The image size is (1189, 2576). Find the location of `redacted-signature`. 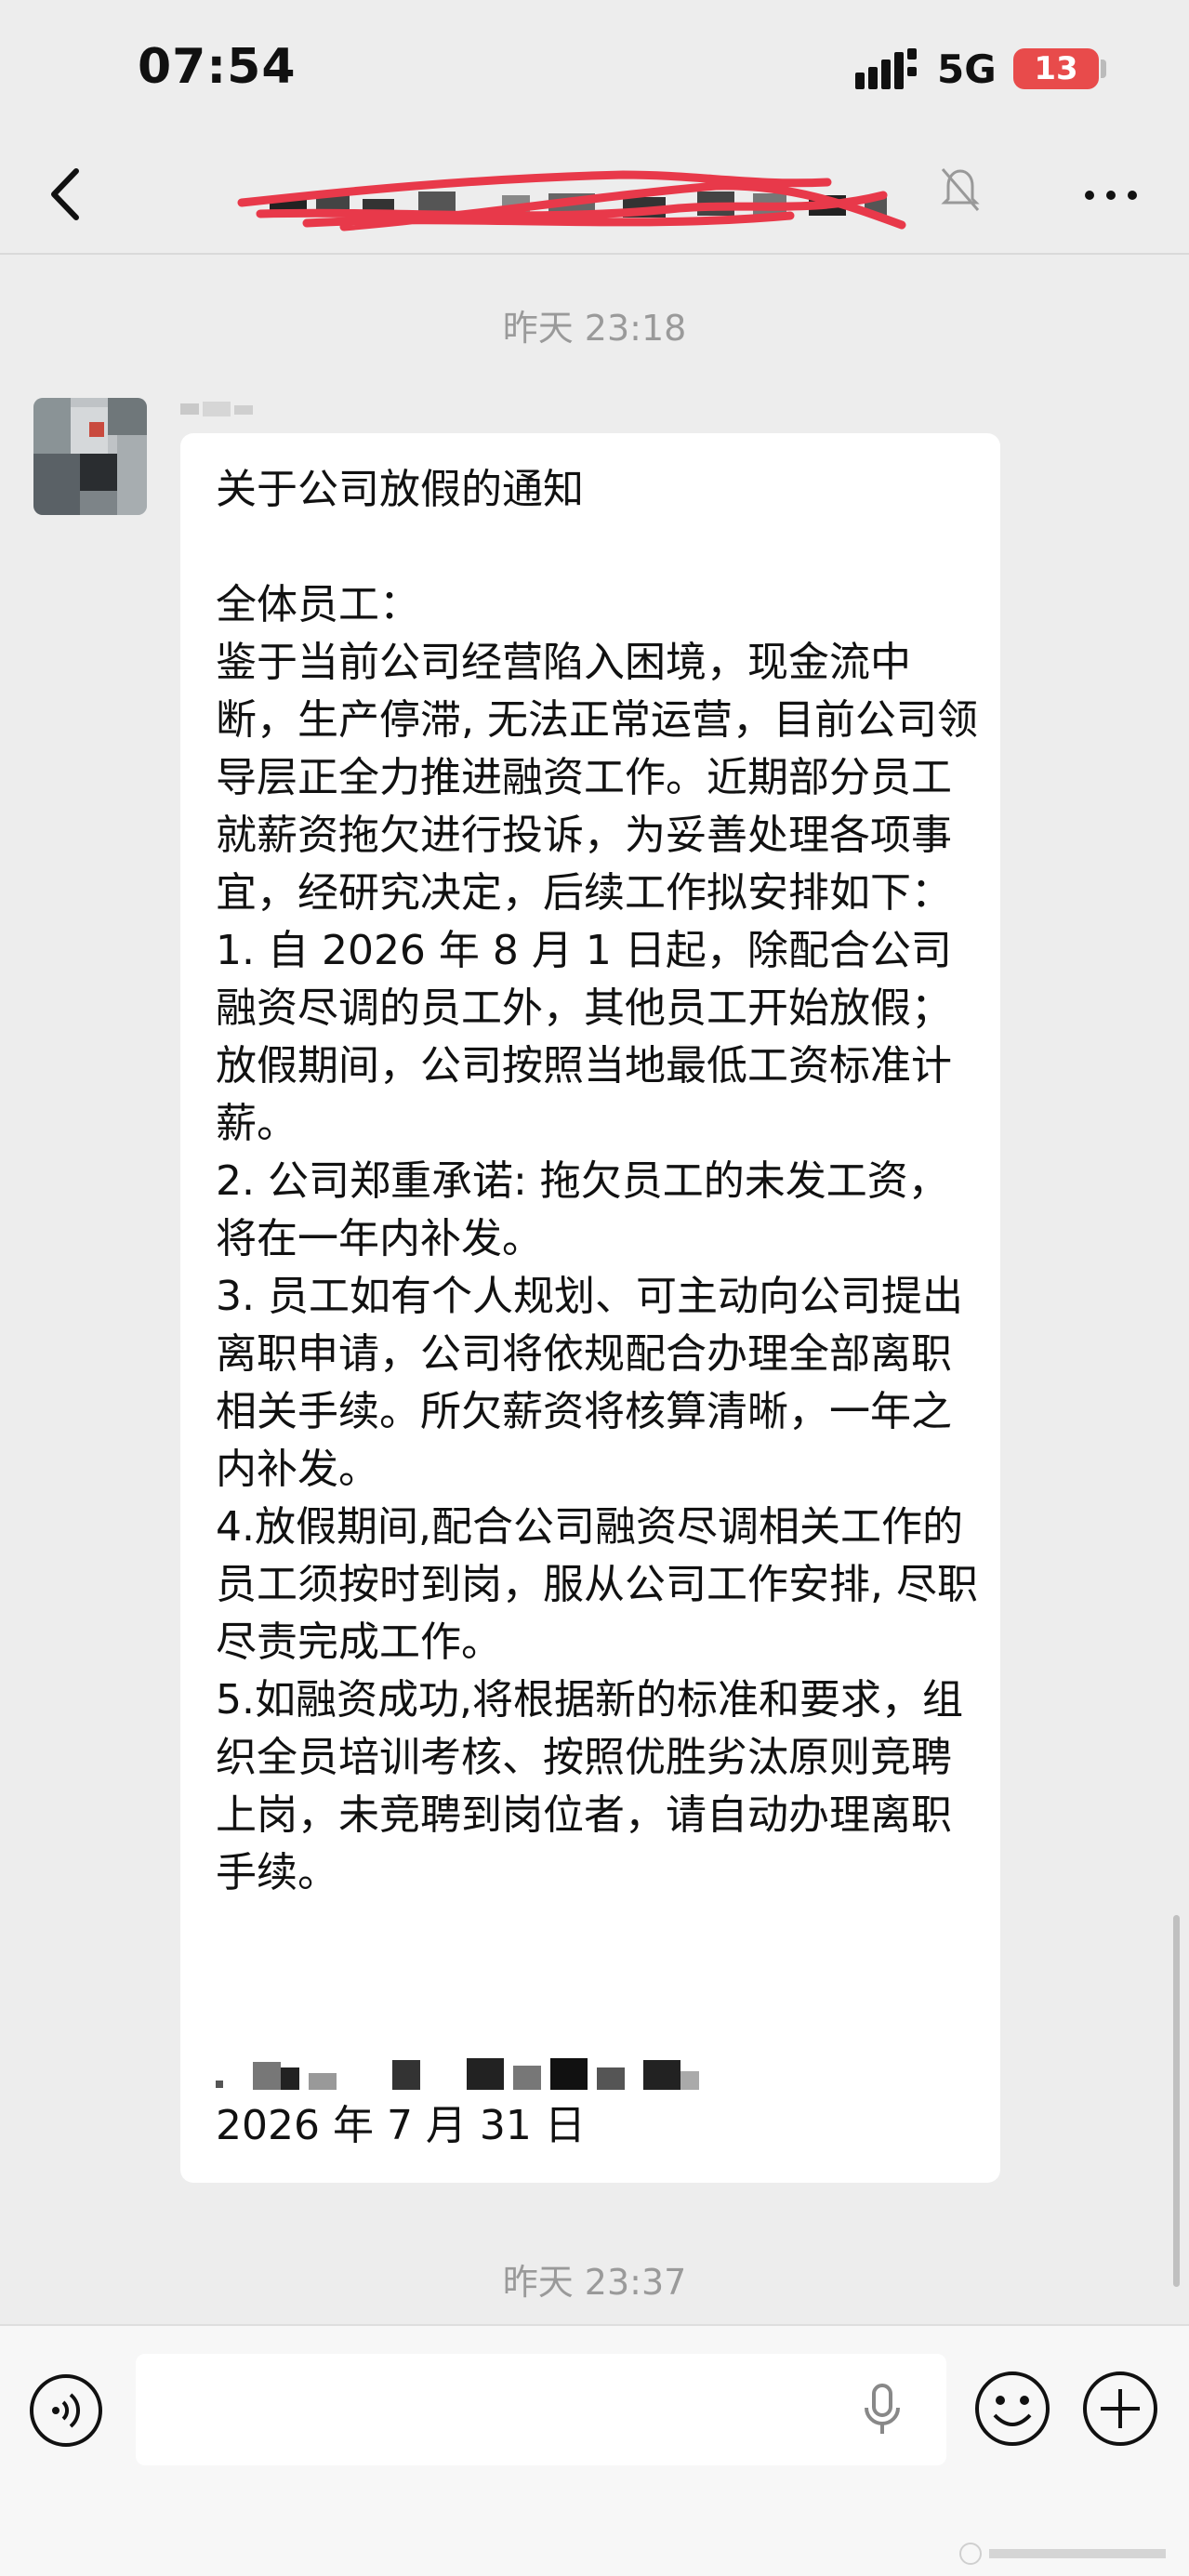

redacted-signature is located at coordinates (457, 2074).